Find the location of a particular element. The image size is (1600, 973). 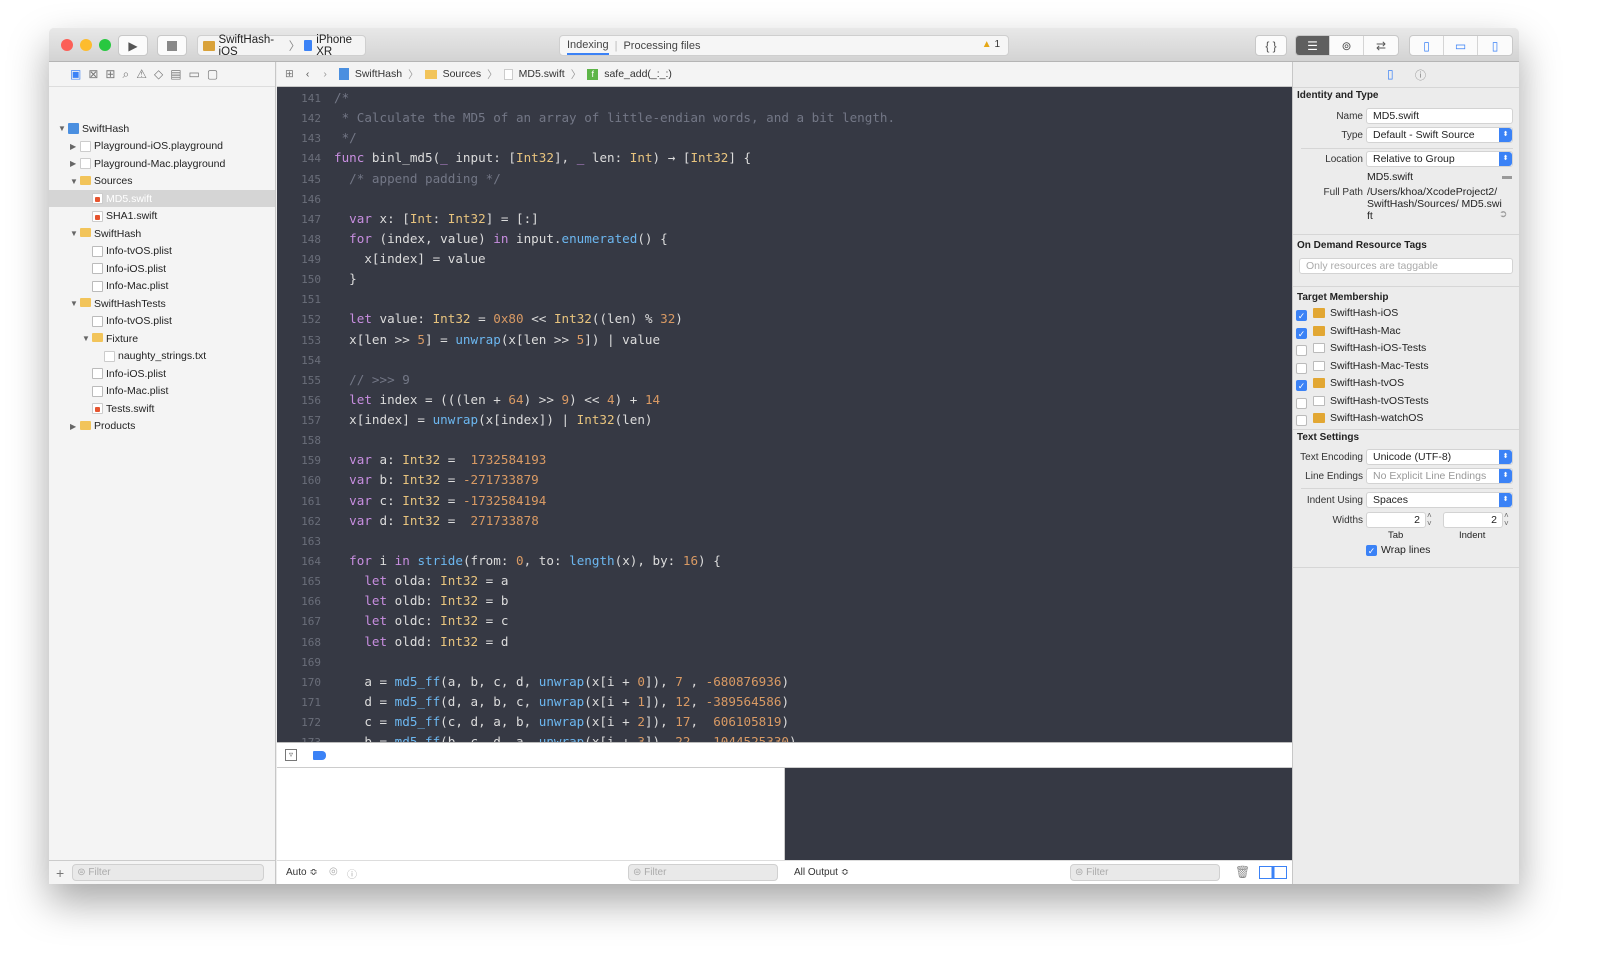

code-line: 159 var a: Int32 = 1732584193 is located at coordinates (411, 462).